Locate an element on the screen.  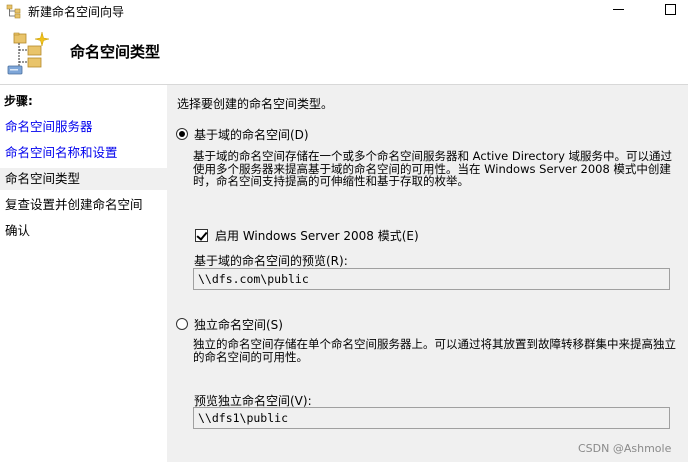
checkmark-icon is located at coordinates (202, 235).